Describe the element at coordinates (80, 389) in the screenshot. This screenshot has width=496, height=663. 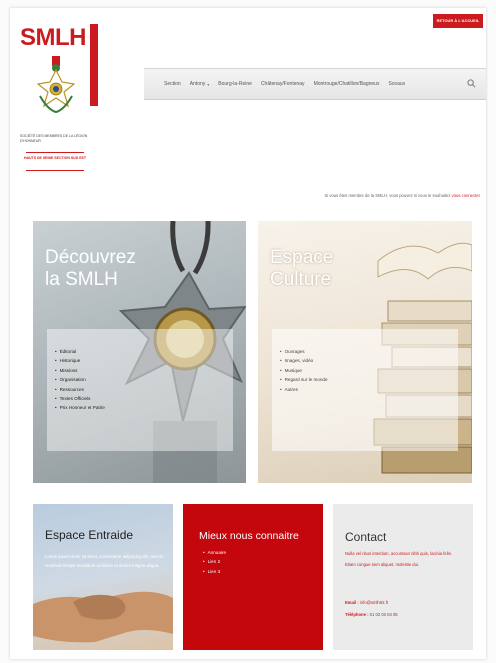
I see `list-item: Ressources` at that location.